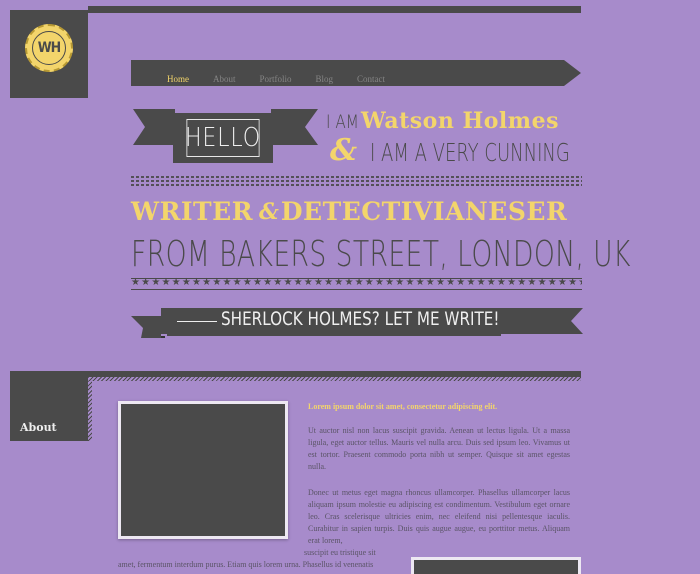  I want to click on about-wrap-line-1: suscipit eu tristique sit, so click(340, 552).